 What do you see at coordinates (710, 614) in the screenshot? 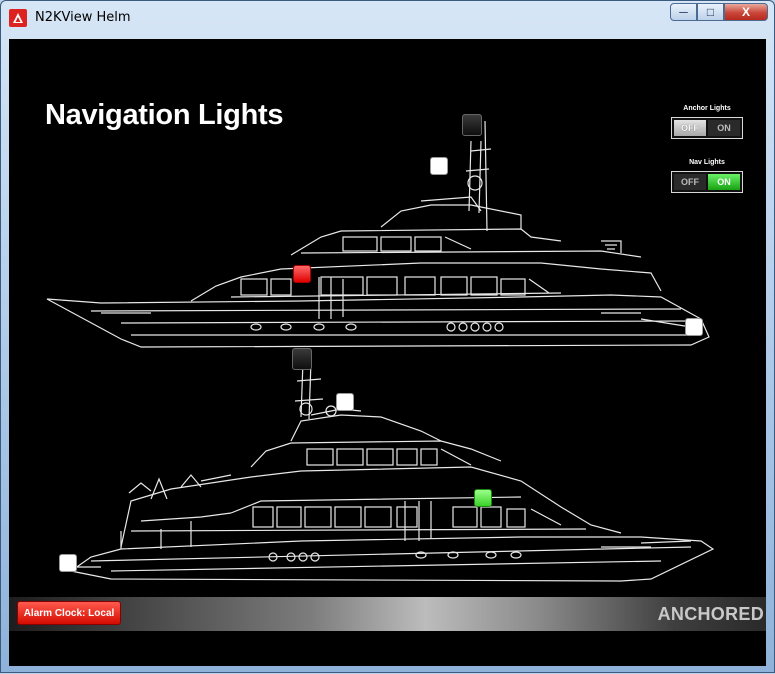
I see `vessel-mode-status: ANCHORED` at bounding box center [710, 614].